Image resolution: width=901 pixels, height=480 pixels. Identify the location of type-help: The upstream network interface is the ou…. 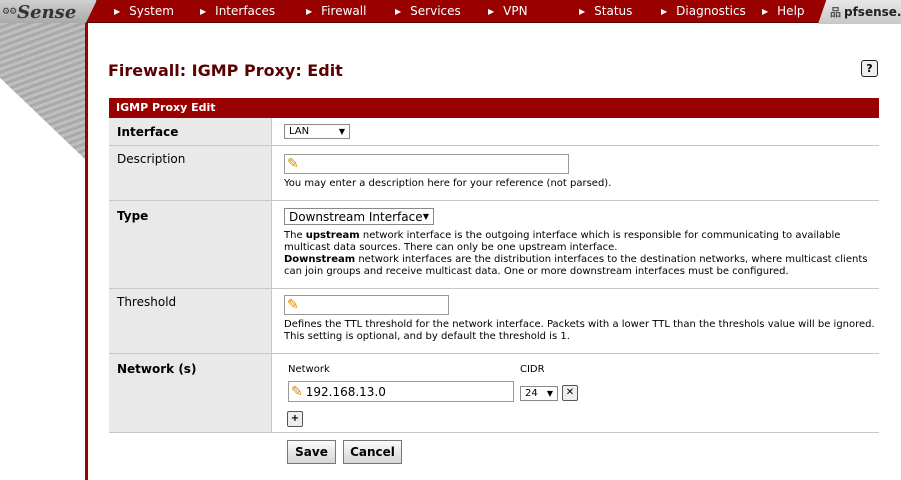
(581, 254).